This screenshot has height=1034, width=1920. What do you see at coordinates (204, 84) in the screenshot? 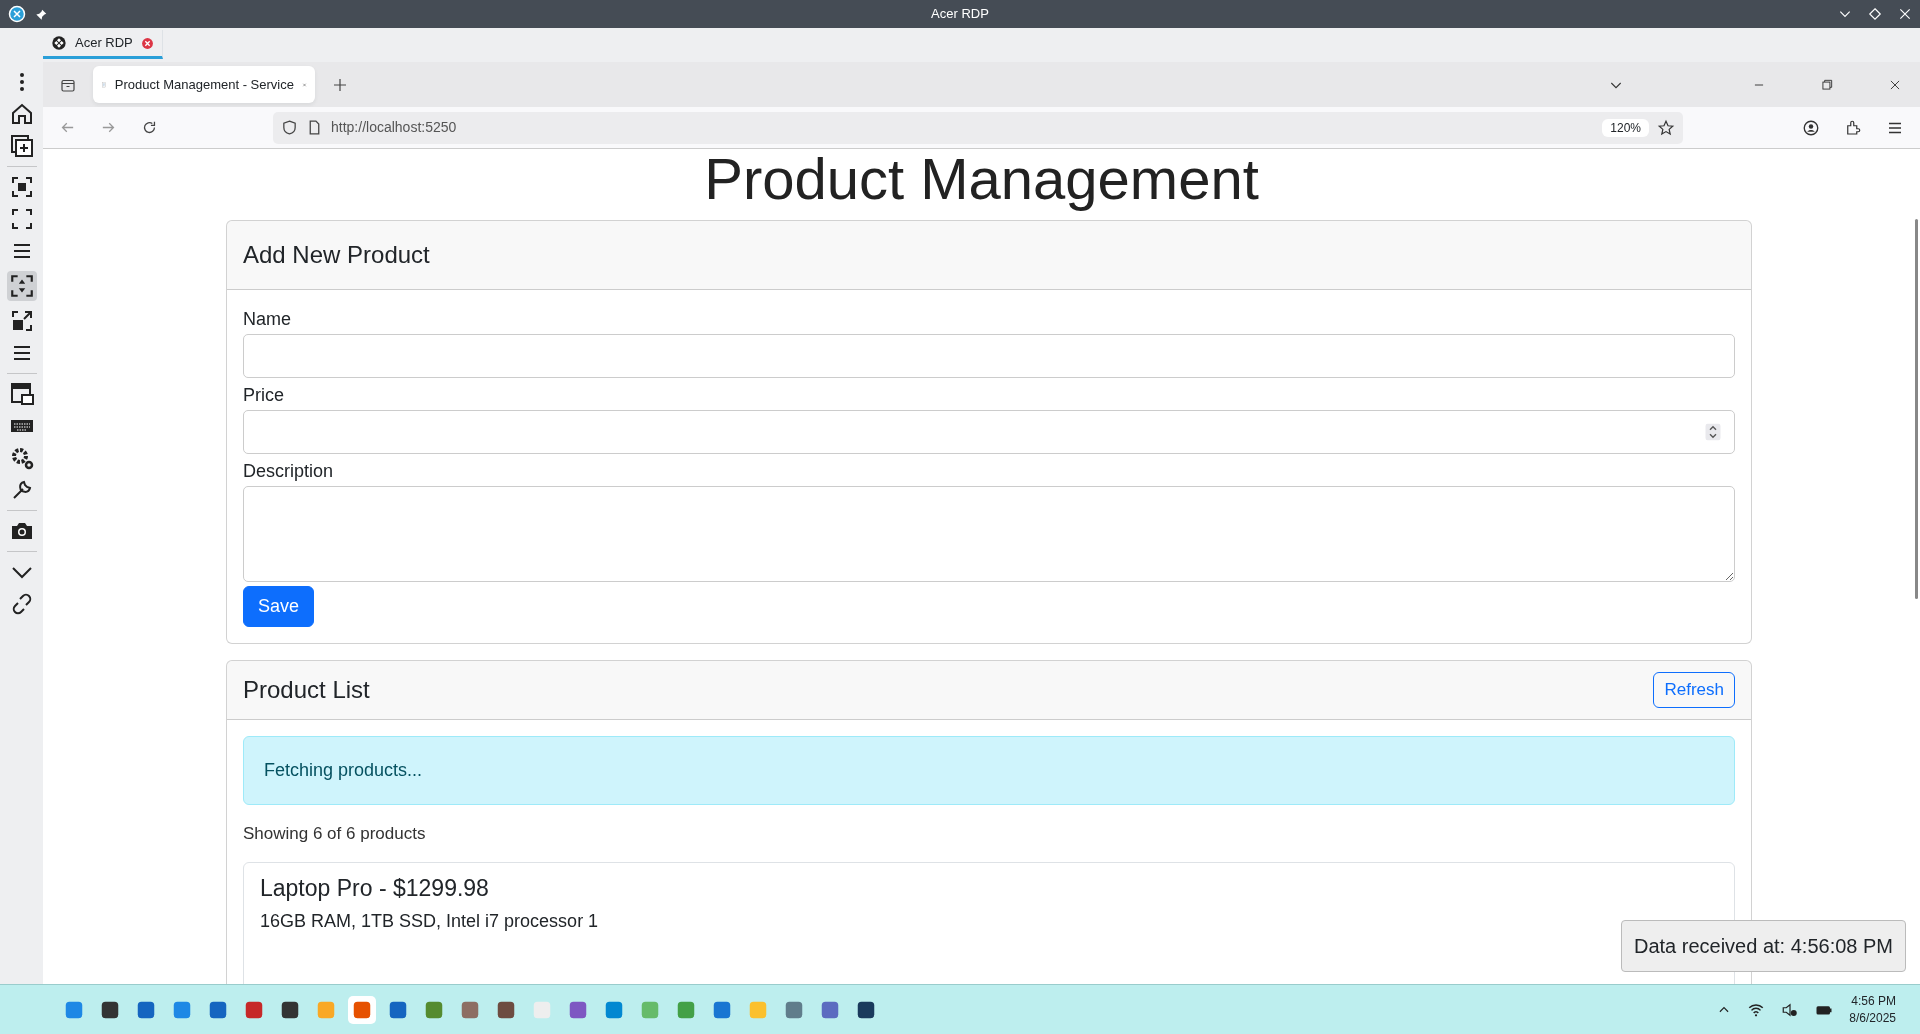
I see `browser-tab: Product Management - Service` at bounding box center [204, 84].